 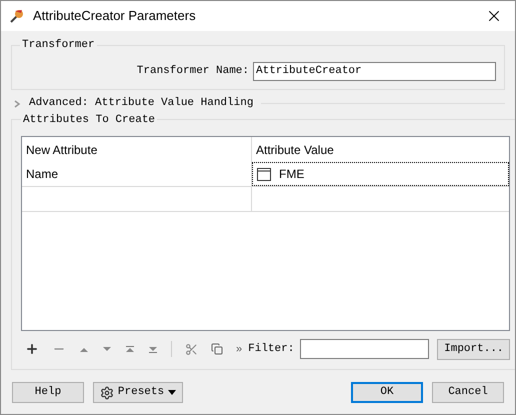 I want to click on window-title: AttributeCreator Parameters, so click(x=115, y=16).